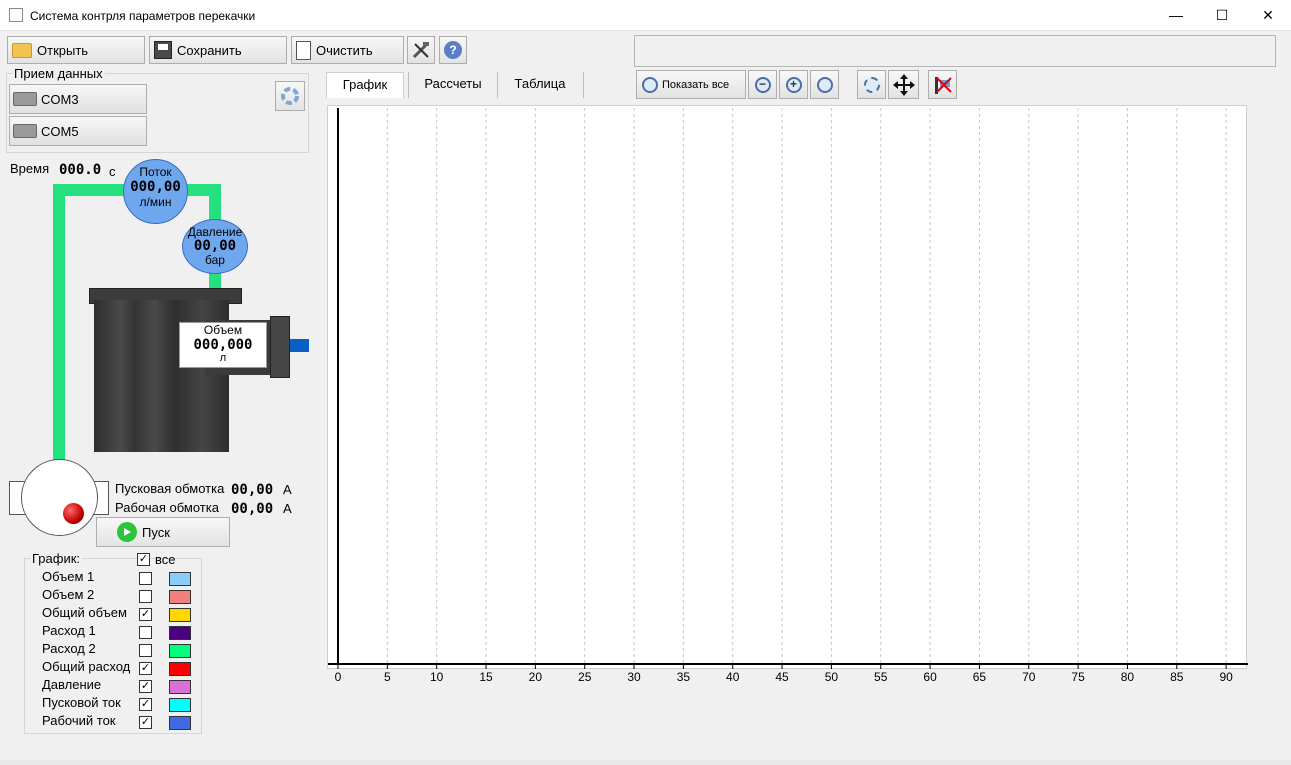  Describe the element at coordinates (252, 509) in the screenshot. I see `work-winding-value: 00,00` at that location.